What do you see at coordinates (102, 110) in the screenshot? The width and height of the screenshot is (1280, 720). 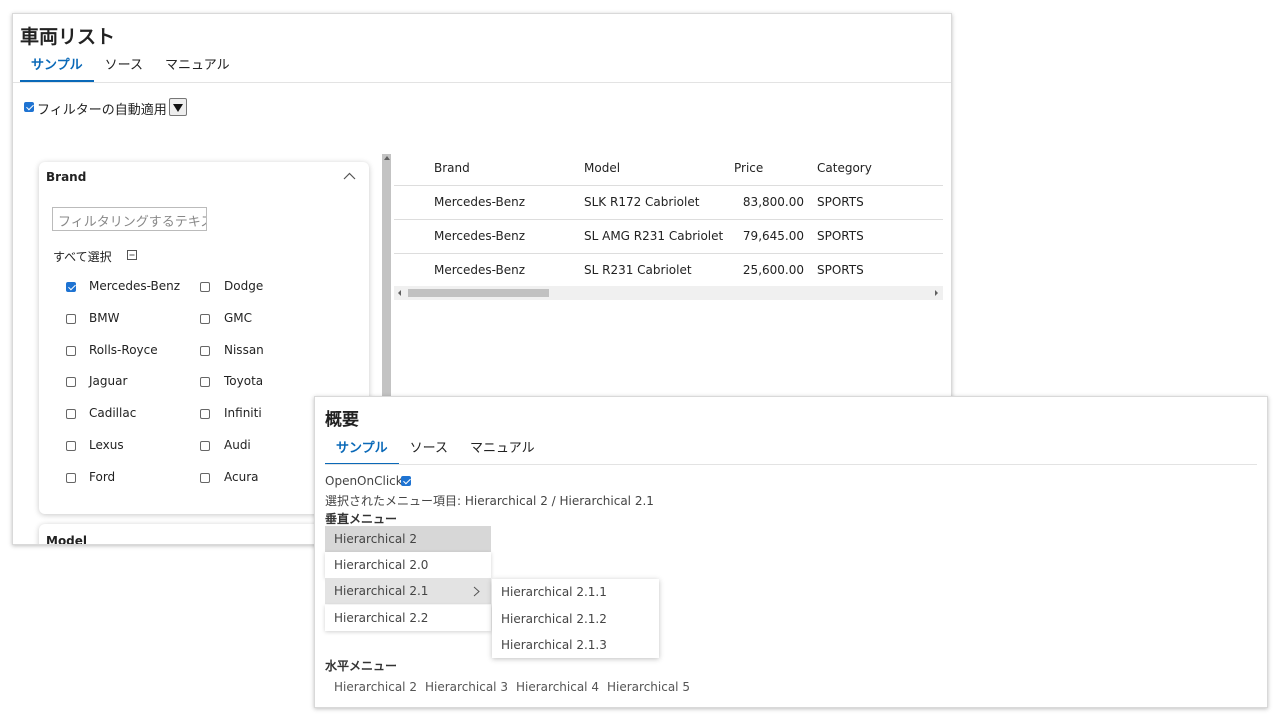 I see `auto-filter-label: フィルターの自動適用` at bounding box center [102, 110].